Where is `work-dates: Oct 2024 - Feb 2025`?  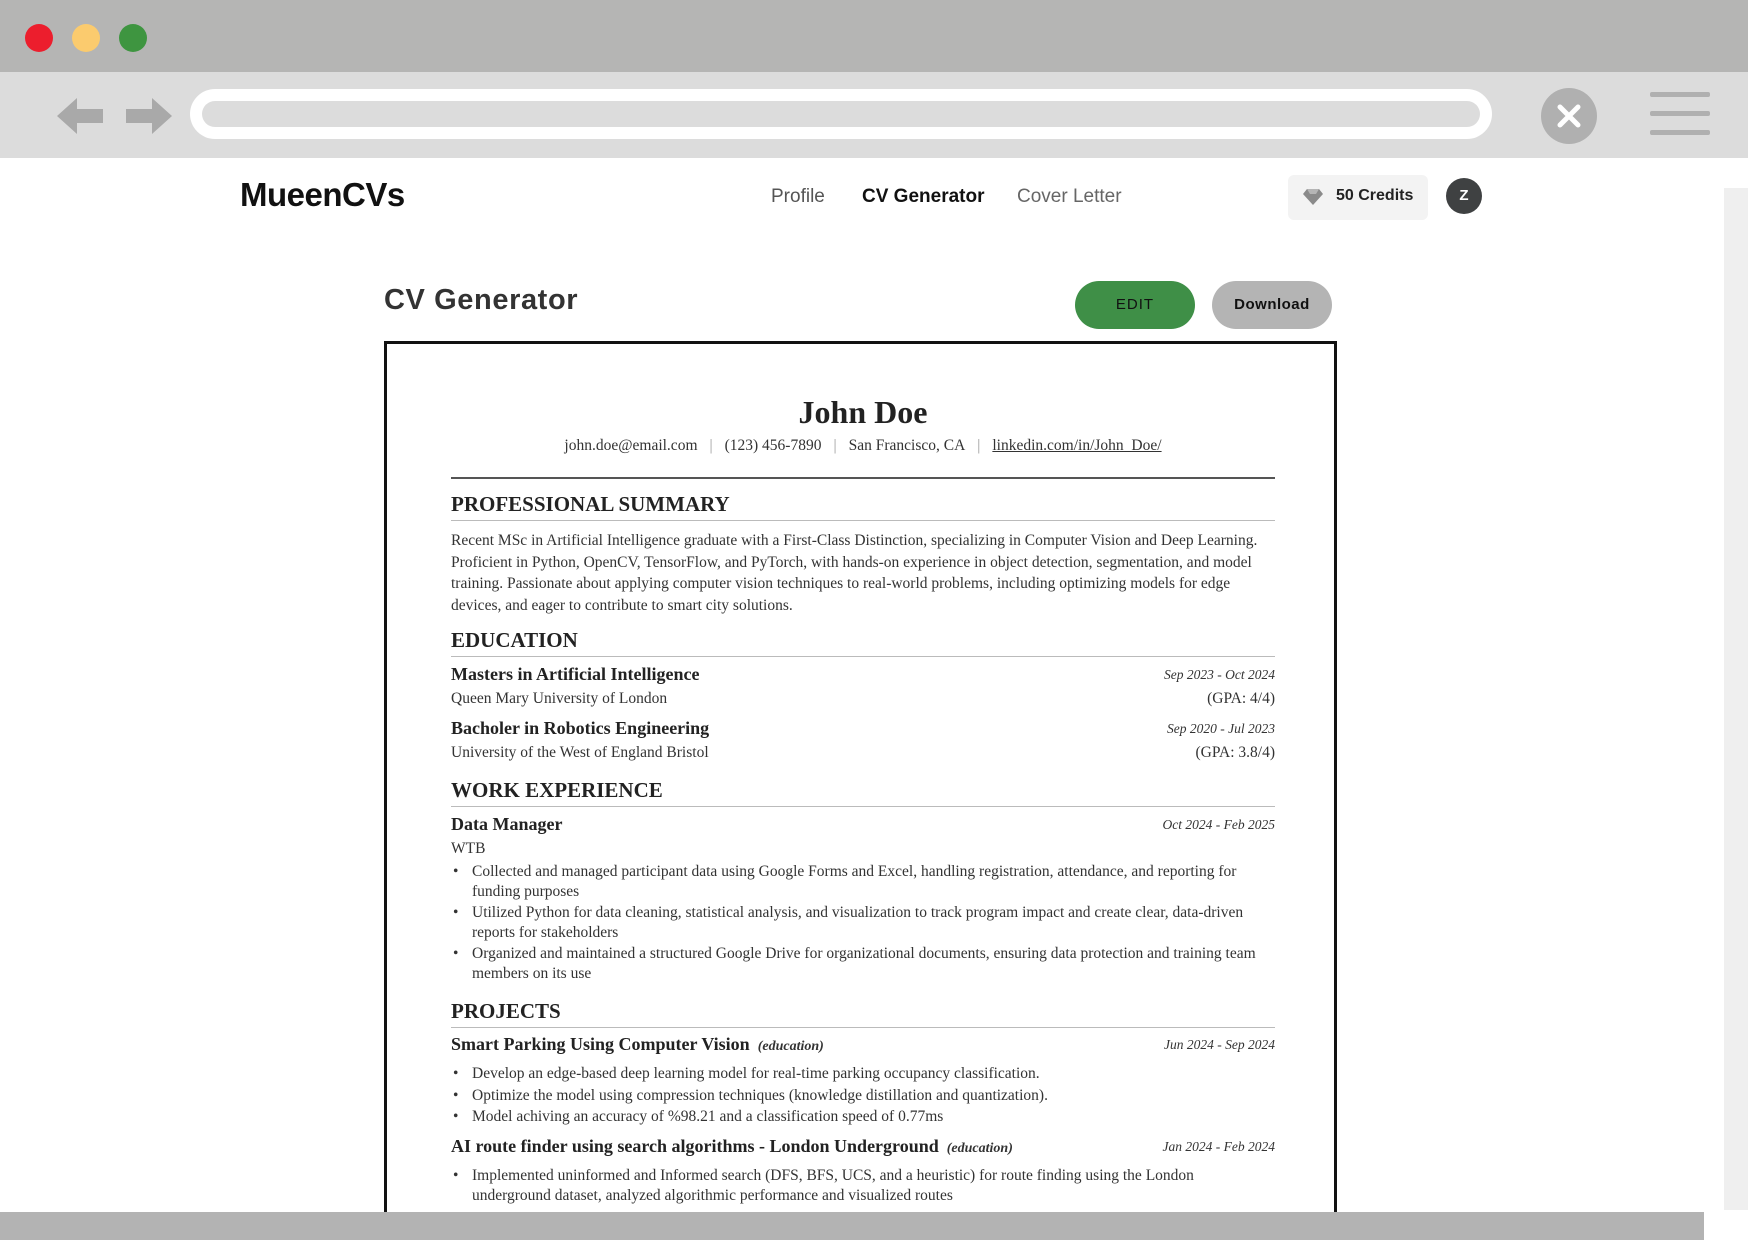
work-dates: Oct 2024 - Feb 2025 is located at coordinates (1218, 824).